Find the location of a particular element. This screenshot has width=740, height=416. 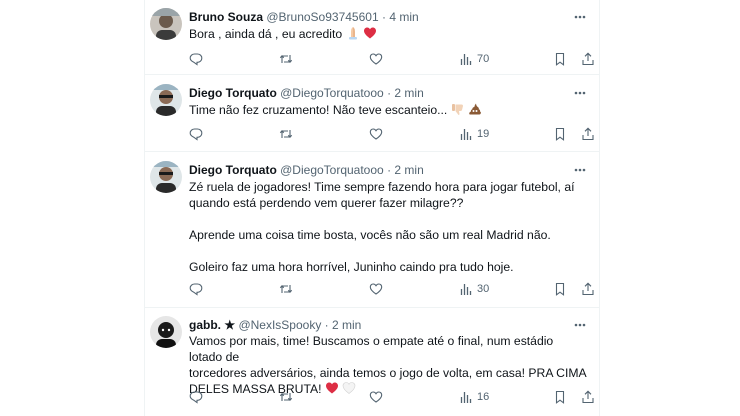

thumbs-down-icon is located at coordinates (458, 111).